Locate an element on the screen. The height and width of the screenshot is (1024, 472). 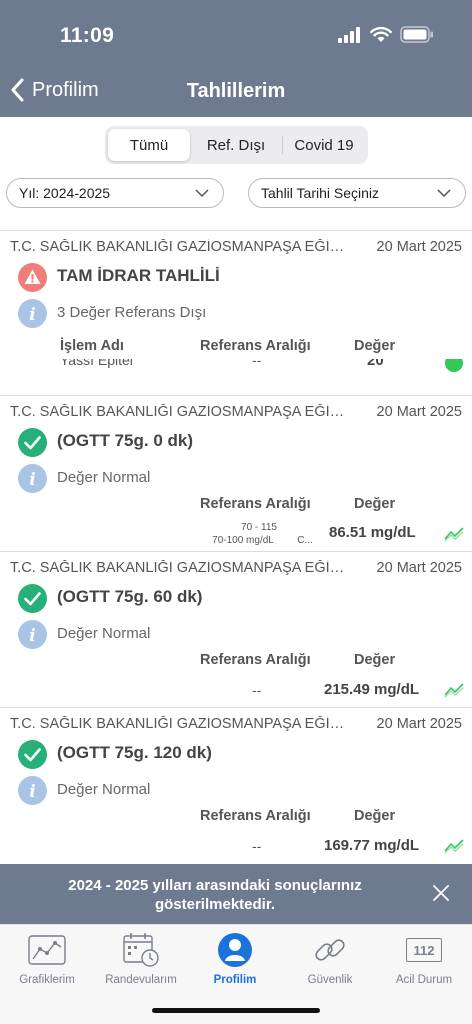
segment-out-of-range: Ref. Dışı is located at coordinates (236, 145).